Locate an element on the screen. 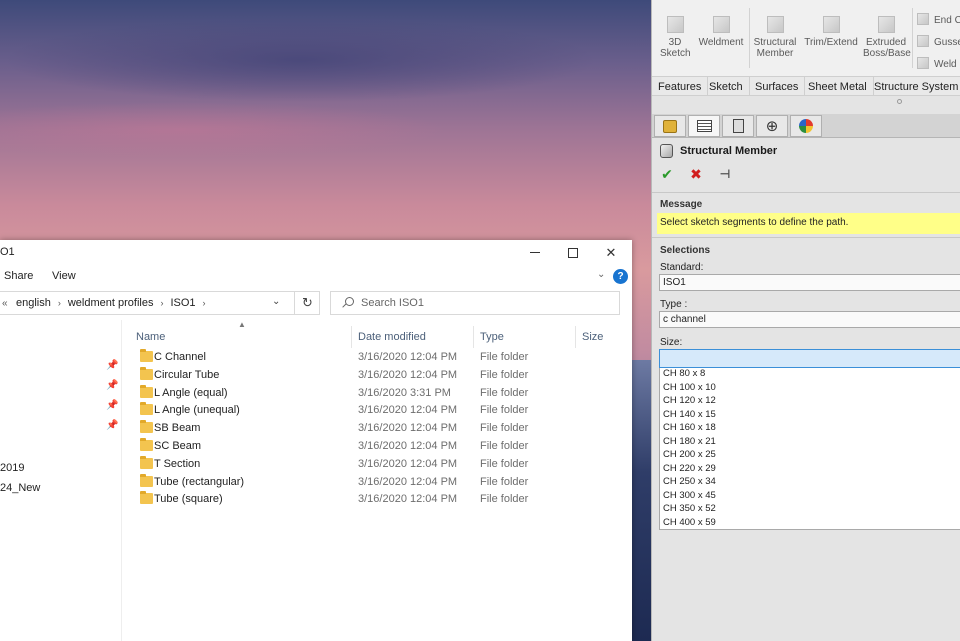  column-header-size: Size is located at coordinates (601, 337).